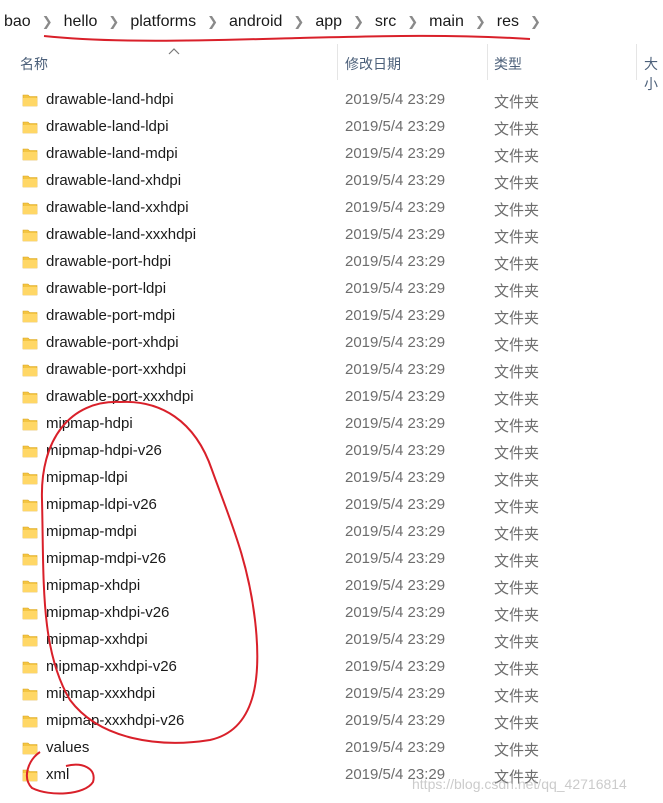 The image size is (663, 803). What do you see at coordinates (331, 505) in the screenshot?
I see `file-row: mipmap-ldpi-v26 2019/5/4 23:29 文件夹` at bounding box center [331, 505].